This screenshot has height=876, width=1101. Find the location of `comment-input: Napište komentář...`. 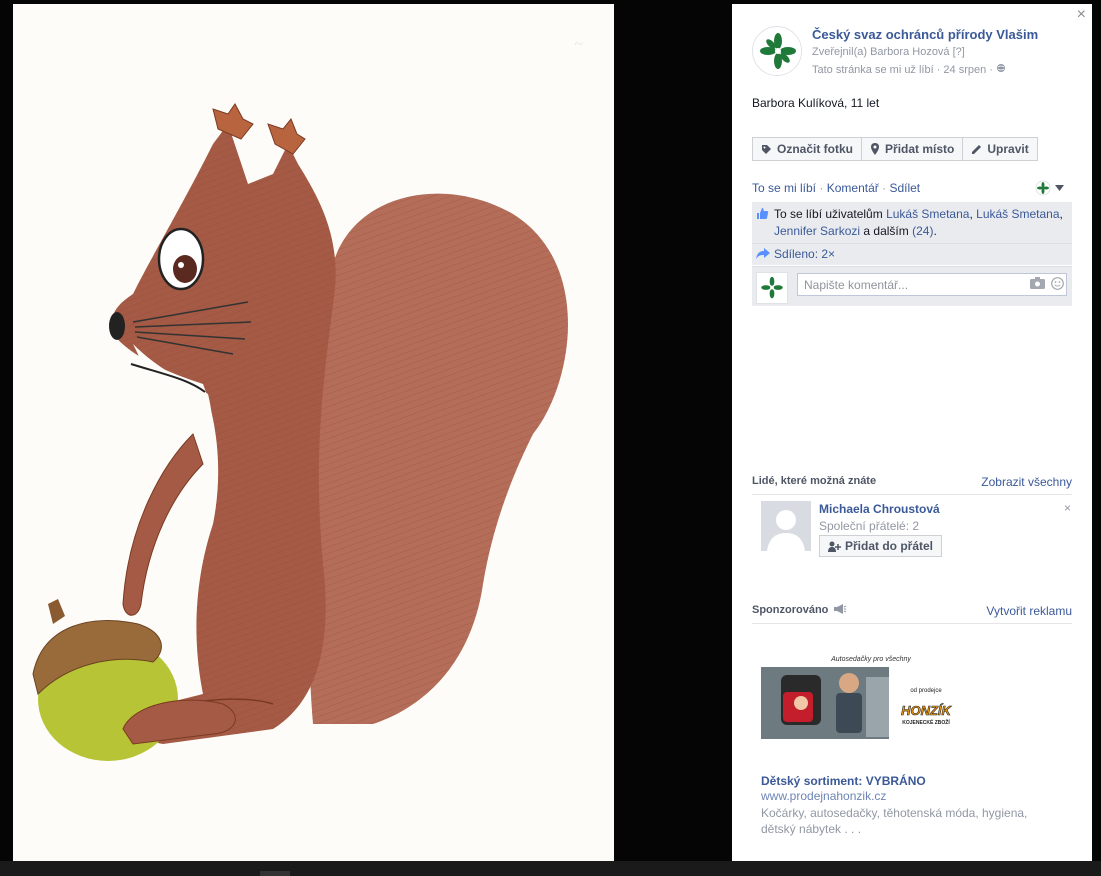

comment-input: Napište komentář... is located at coordinates (932, 284).